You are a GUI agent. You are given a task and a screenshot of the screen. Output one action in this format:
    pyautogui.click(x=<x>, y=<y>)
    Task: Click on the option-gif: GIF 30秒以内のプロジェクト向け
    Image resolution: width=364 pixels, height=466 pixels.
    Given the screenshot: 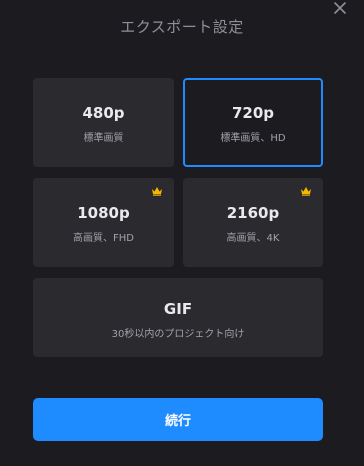 What is the action you would take?
    pyautogui.click(x=178, y=317)
    